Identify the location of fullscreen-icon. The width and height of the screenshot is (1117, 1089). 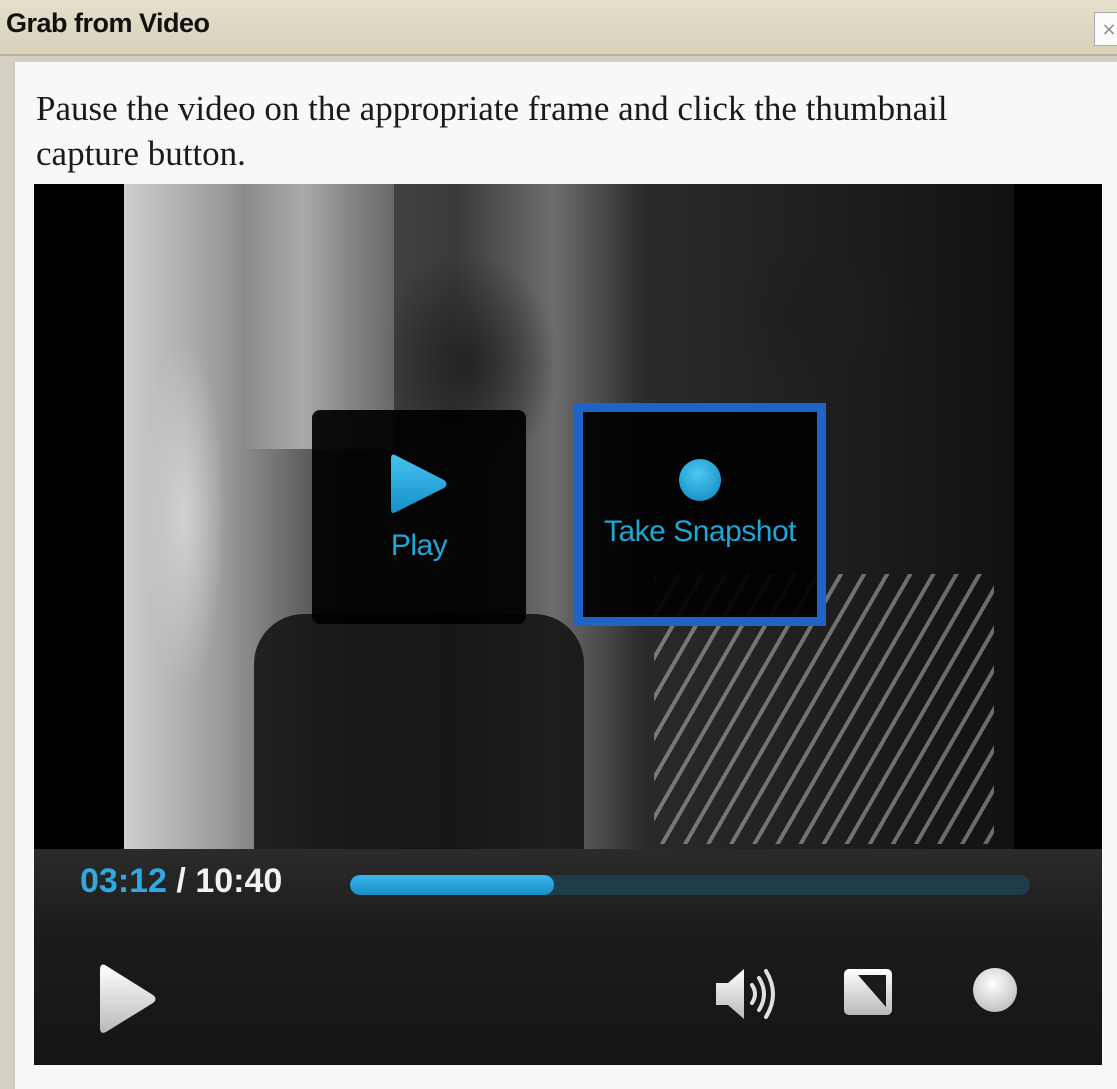
(868, 992).